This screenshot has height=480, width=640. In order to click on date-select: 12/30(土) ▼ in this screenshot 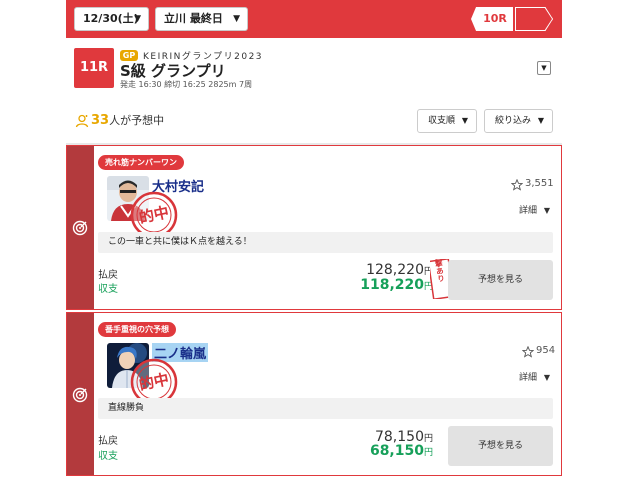, I will do `click(111, 19)`.